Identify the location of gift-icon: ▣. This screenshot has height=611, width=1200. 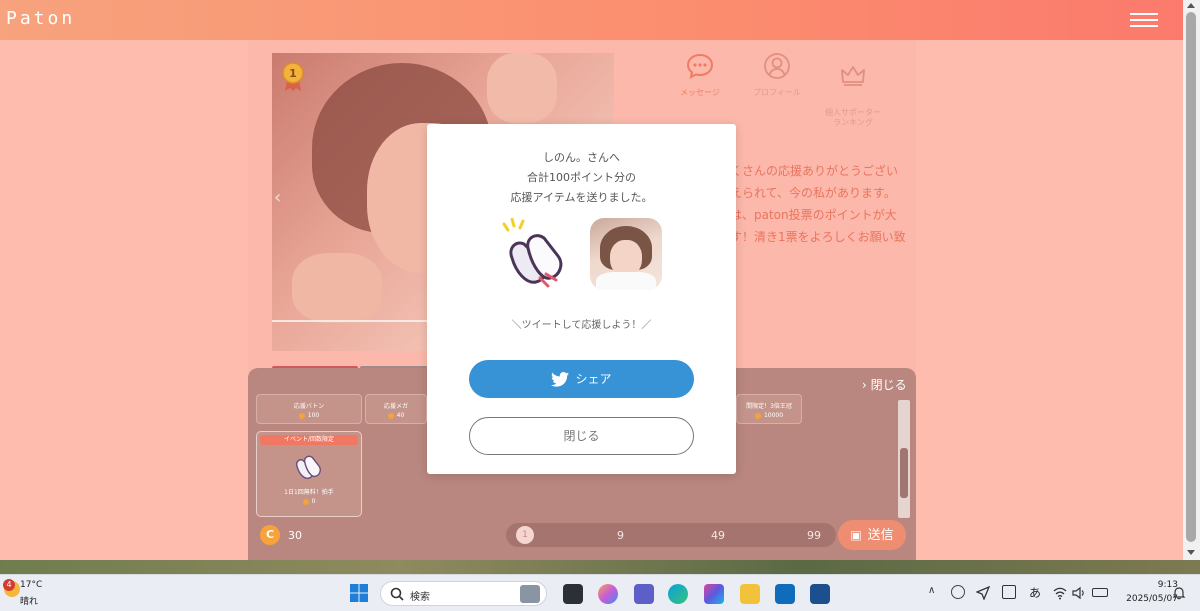
(856, 535).